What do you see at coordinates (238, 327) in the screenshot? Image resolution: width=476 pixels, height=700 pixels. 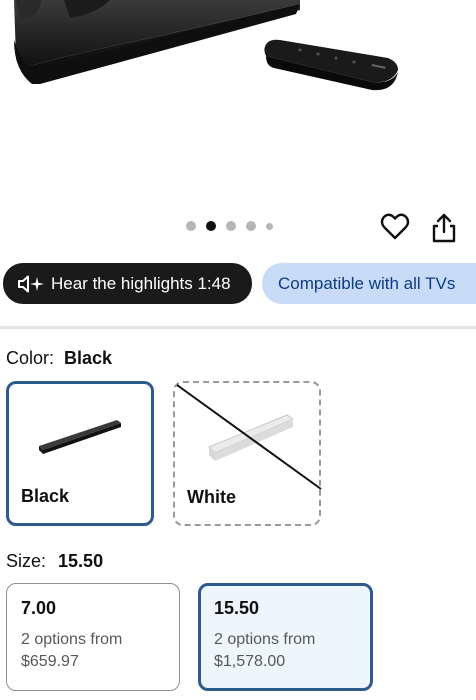 I see `section-divider` at bounding box center [238, 327].